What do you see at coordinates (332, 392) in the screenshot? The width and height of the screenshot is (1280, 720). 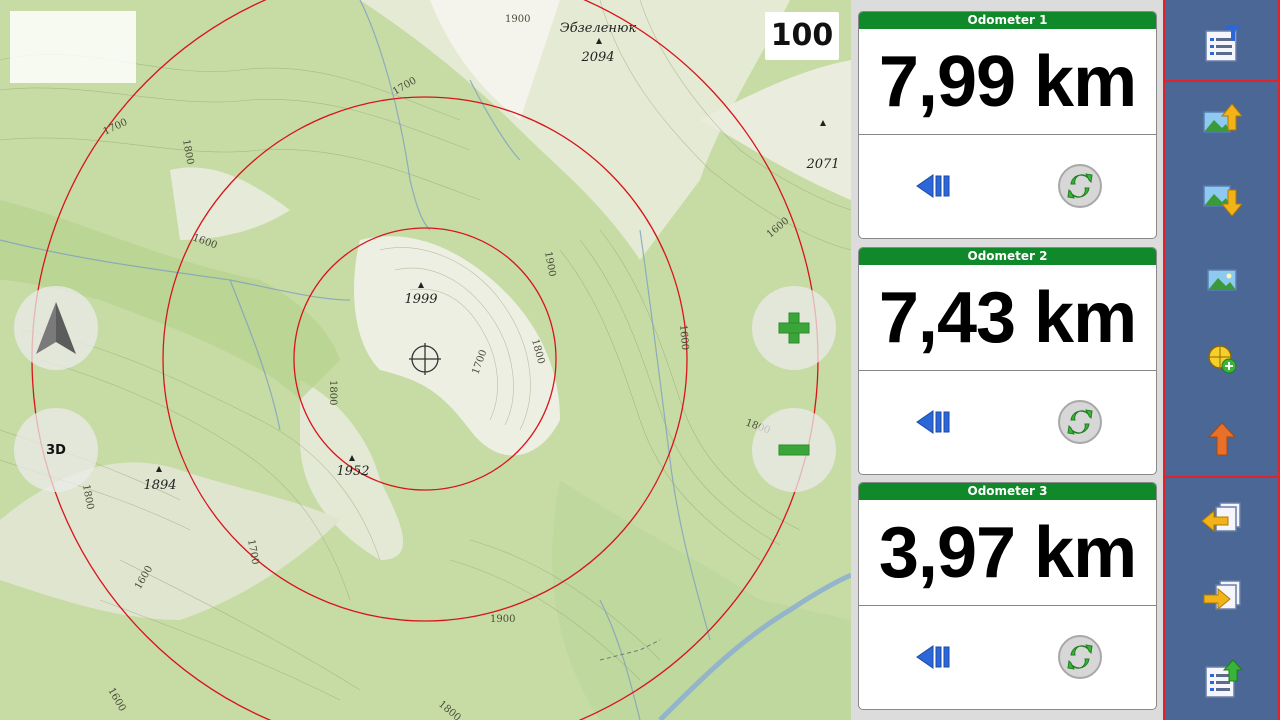 I see `contour-label: 1800` at bounding box center [332, 392].